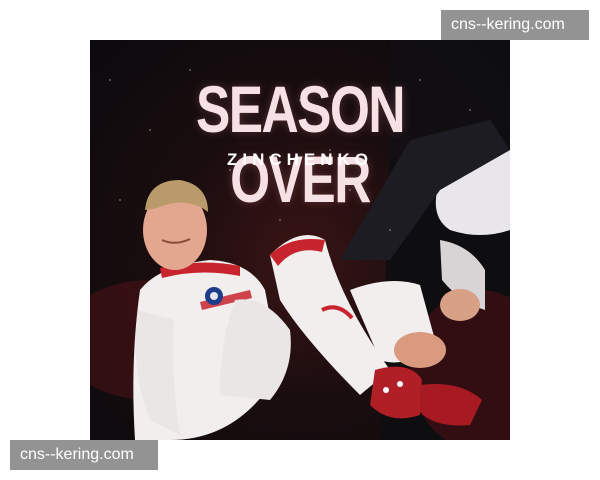 This screenshot has height=480, width=600. I want to click on headline-text: SEASON OVER, so click(300, 144).